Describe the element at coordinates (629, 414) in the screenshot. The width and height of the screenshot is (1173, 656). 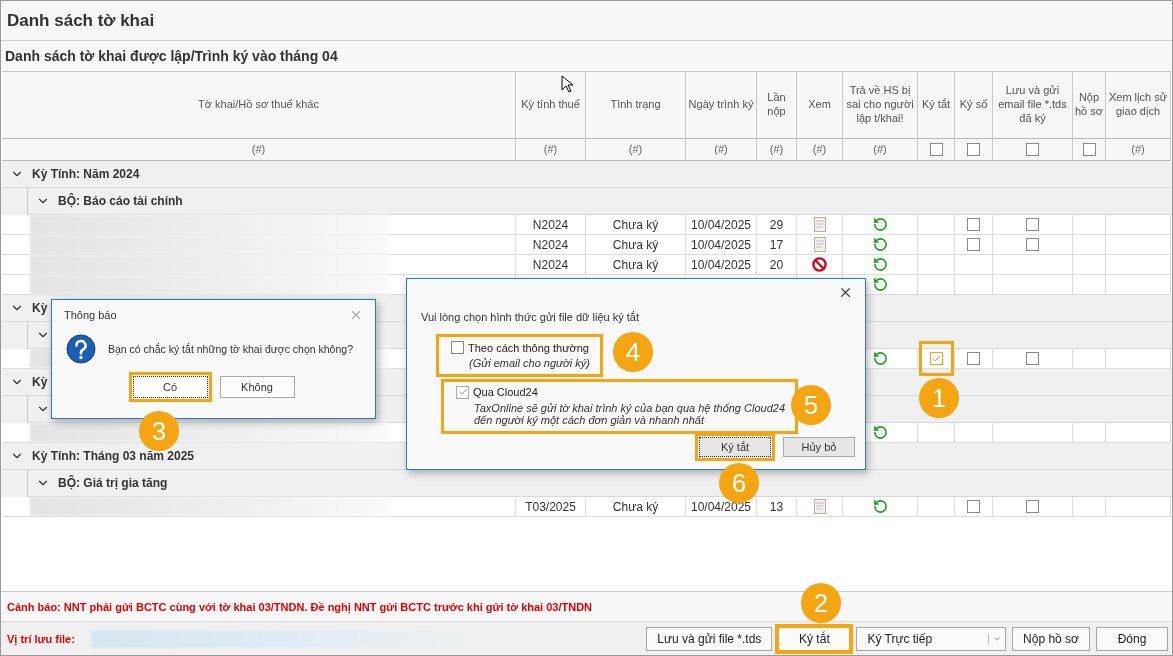
I see `option-description: TaxOnline sẽ gửi tờ khai trình ký của bạn qua hệ thống Cloud24 đến người ký một cách đơn giản và nhanh nhất` at that location.